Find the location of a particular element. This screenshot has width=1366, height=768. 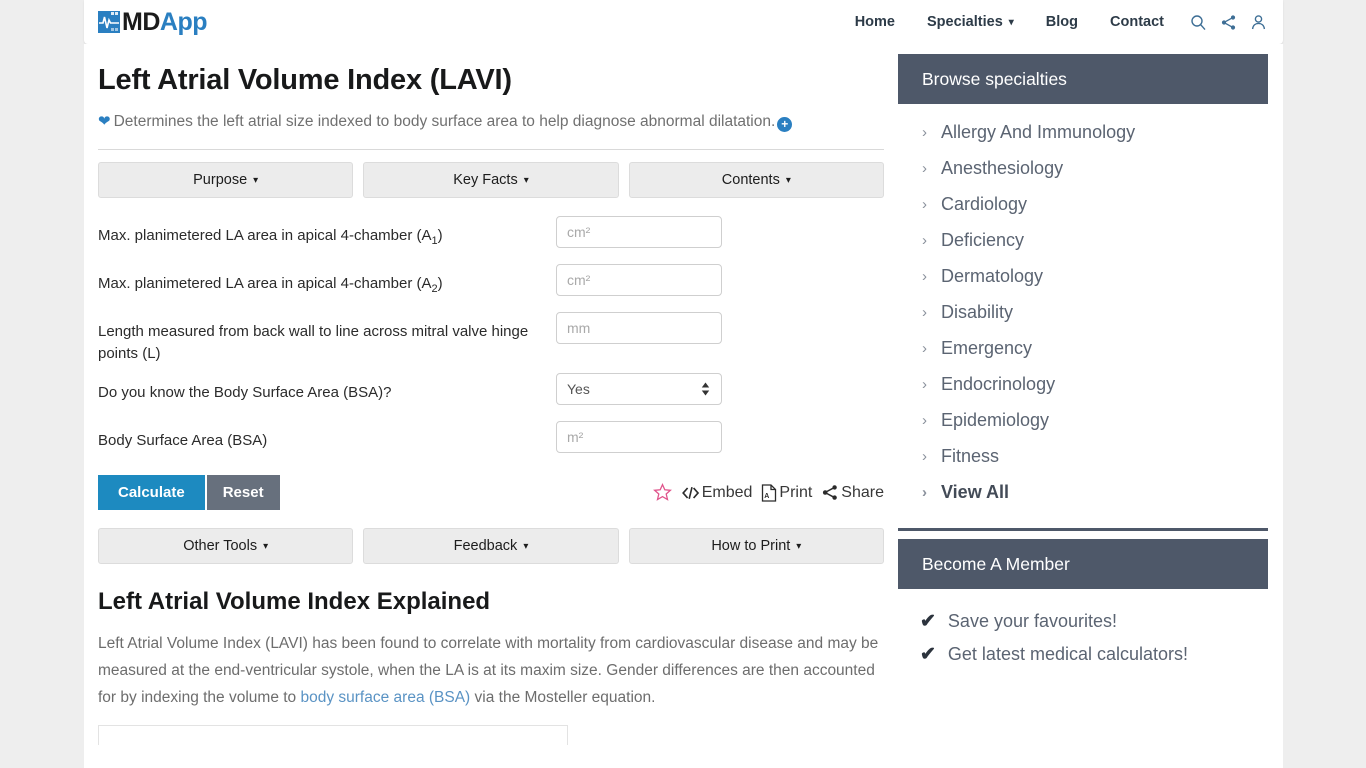

ekg-heartbeat-icon is located at coordinates (109, 22).